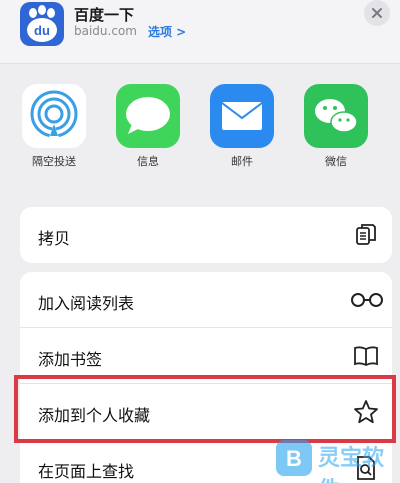  I want to click on close-button, so click(377, 13).